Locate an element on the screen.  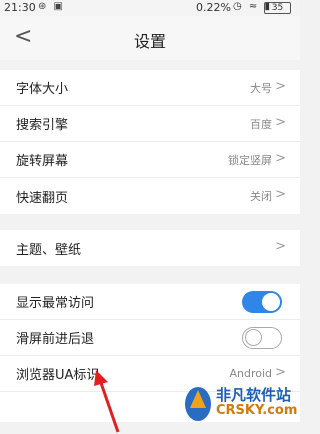
setting-label: 字体大小 is located at coordinates (42, 89).